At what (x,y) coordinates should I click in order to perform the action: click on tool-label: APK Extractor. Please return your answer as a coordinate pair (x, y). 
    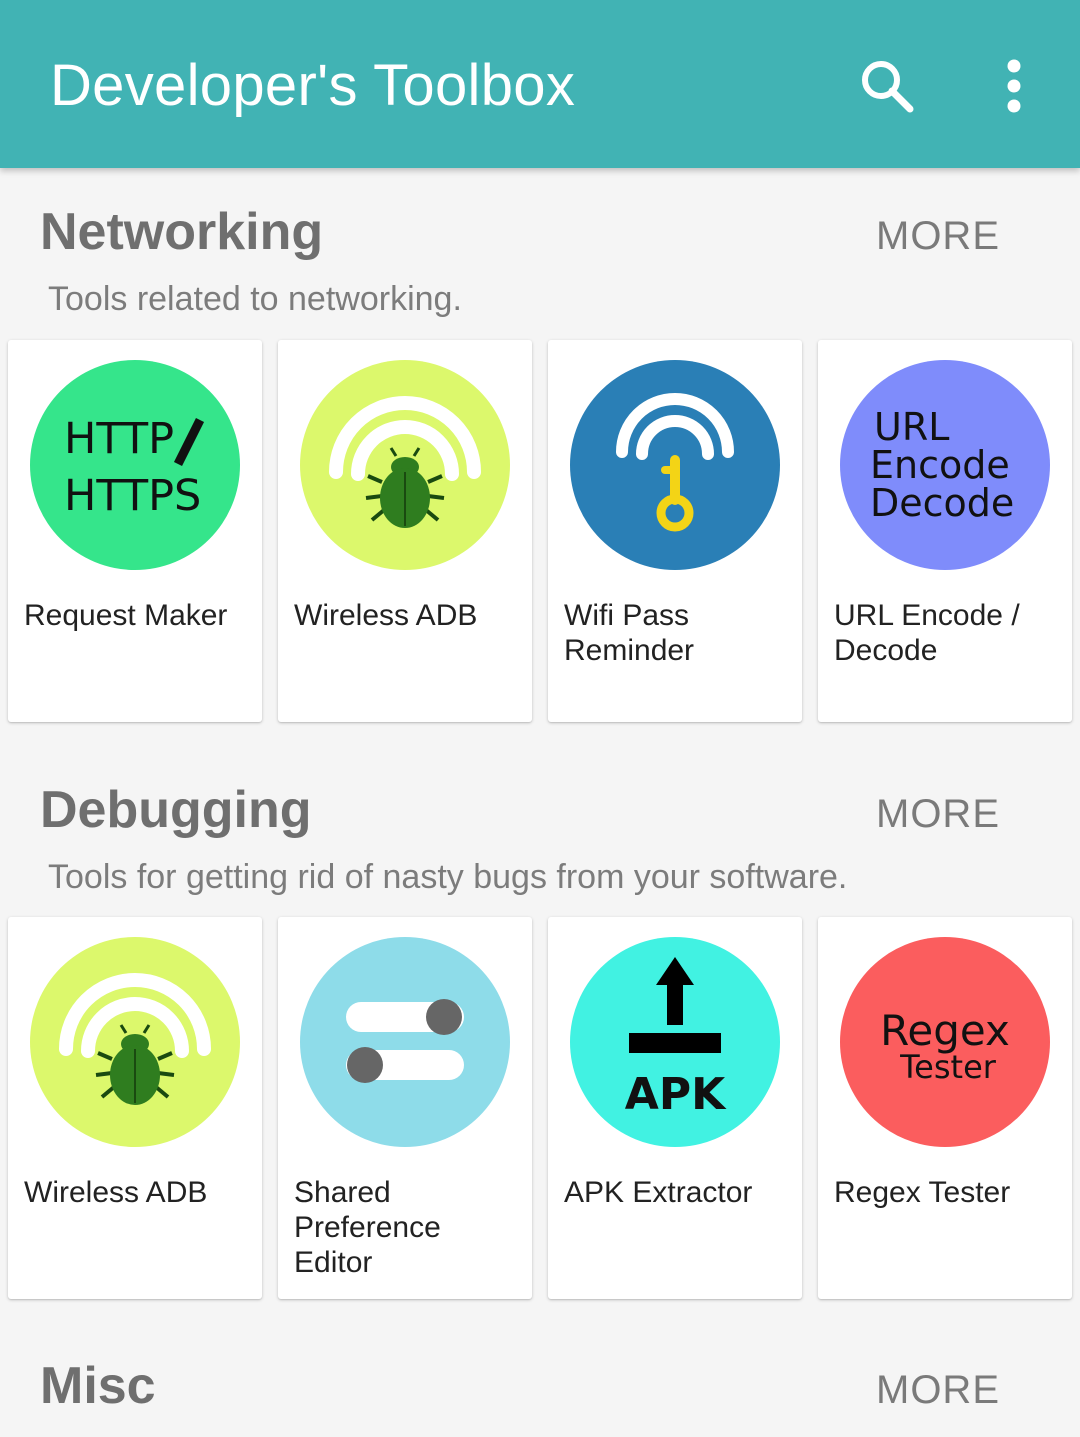
    Looking at the image, I should click on (658, 1192).